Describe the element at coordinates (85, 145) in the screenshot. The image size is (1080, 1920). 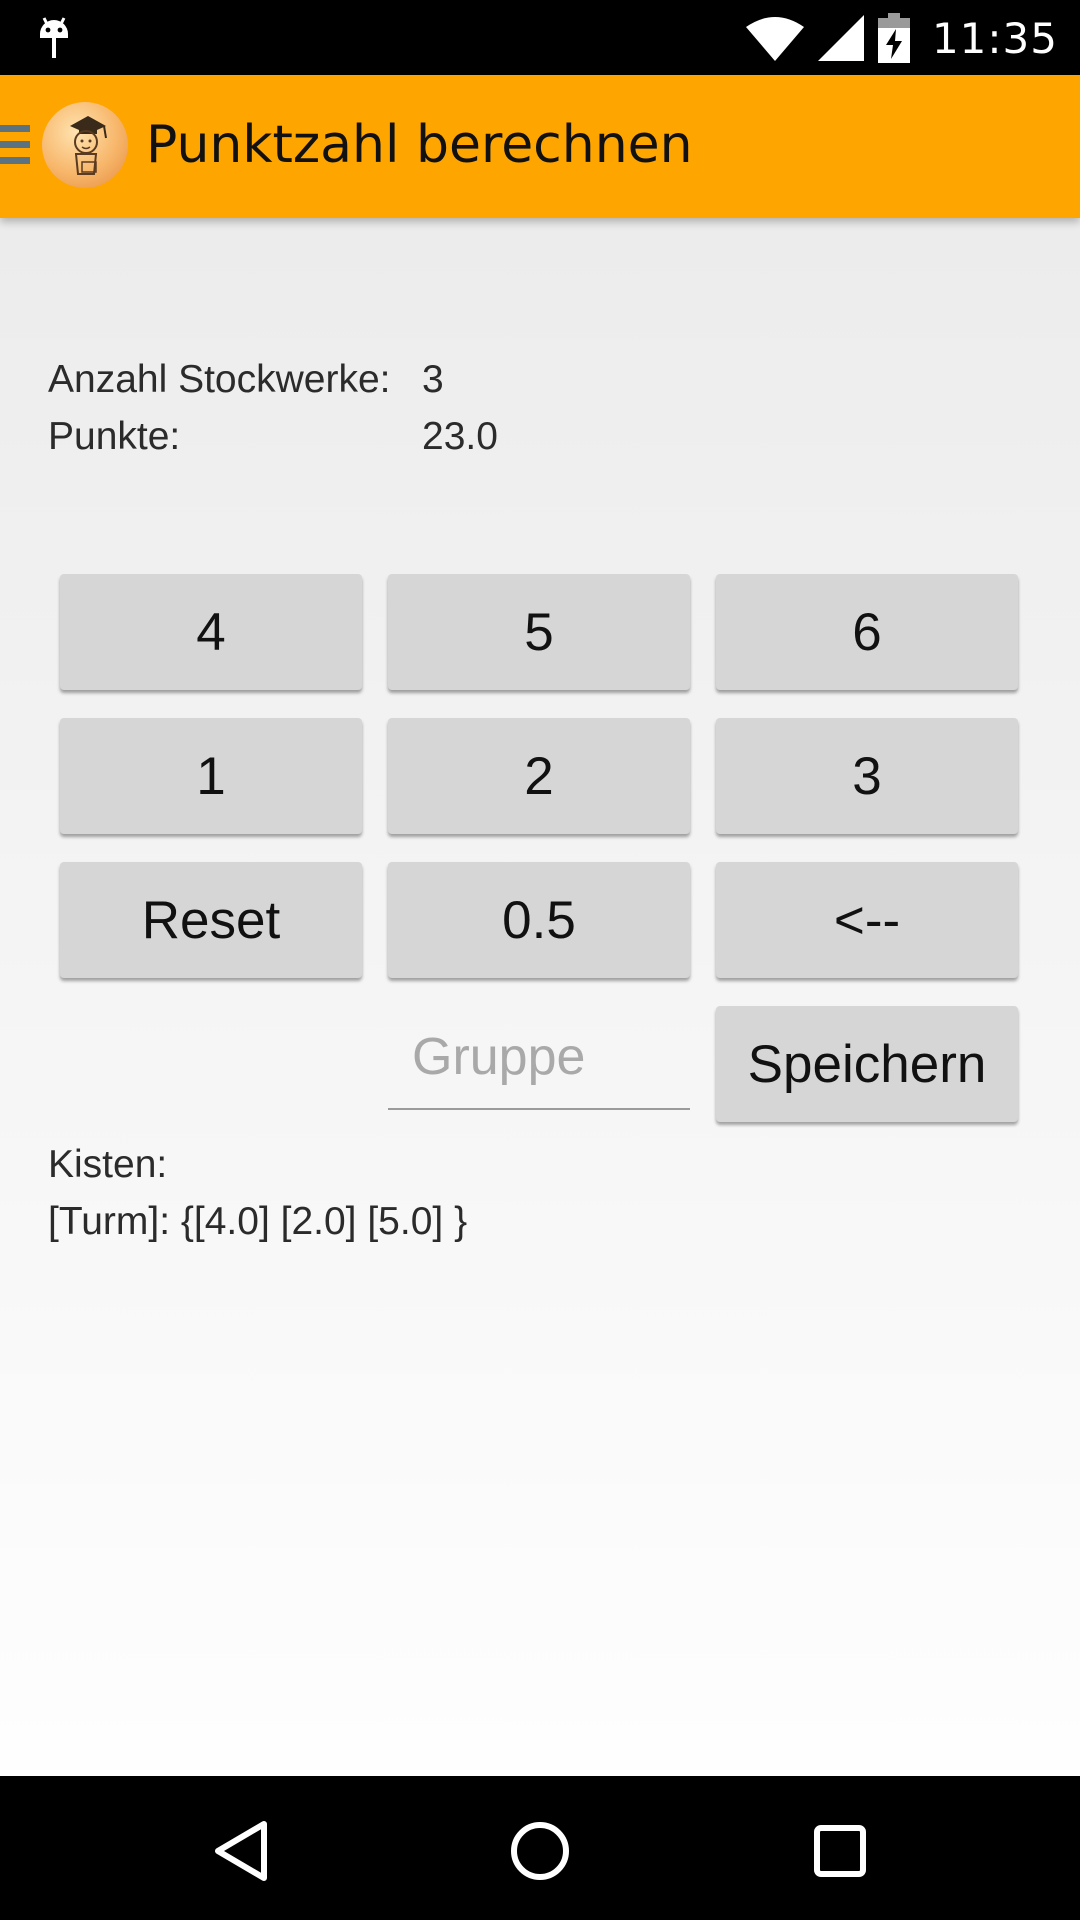
I see `app-logo` at that location.